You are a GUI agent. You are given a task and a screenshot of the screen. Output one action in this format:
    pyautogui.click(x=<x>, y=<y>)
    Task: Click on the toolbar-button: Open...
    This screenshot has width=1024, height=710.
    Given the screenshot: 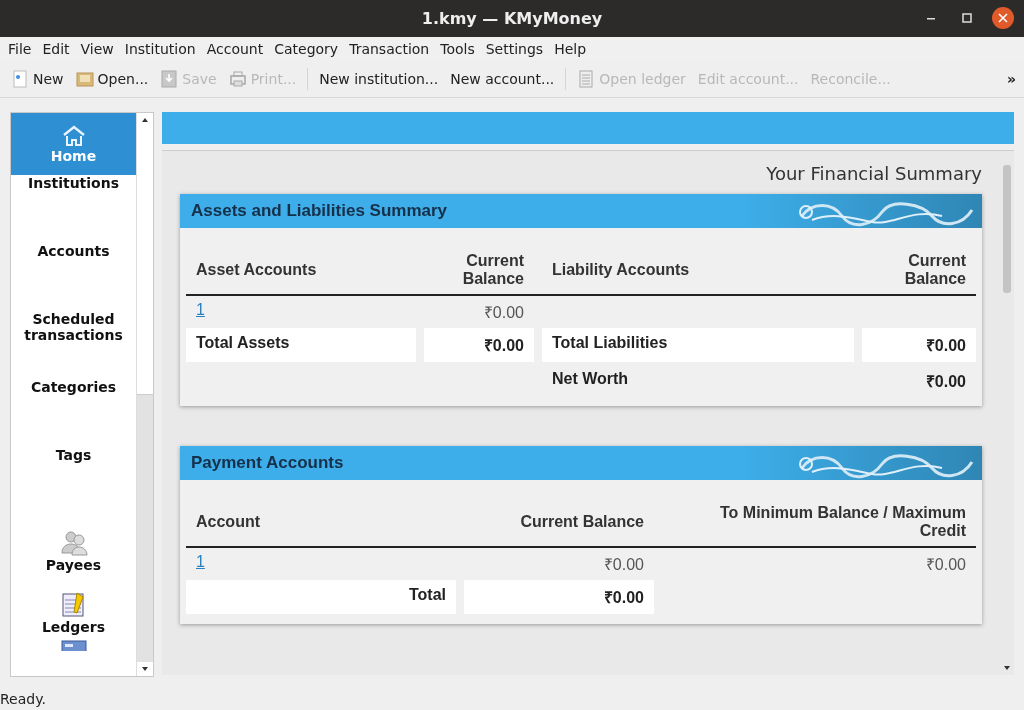 What is the action you would take?
    pyautogui.click(x=112, y=79)
    